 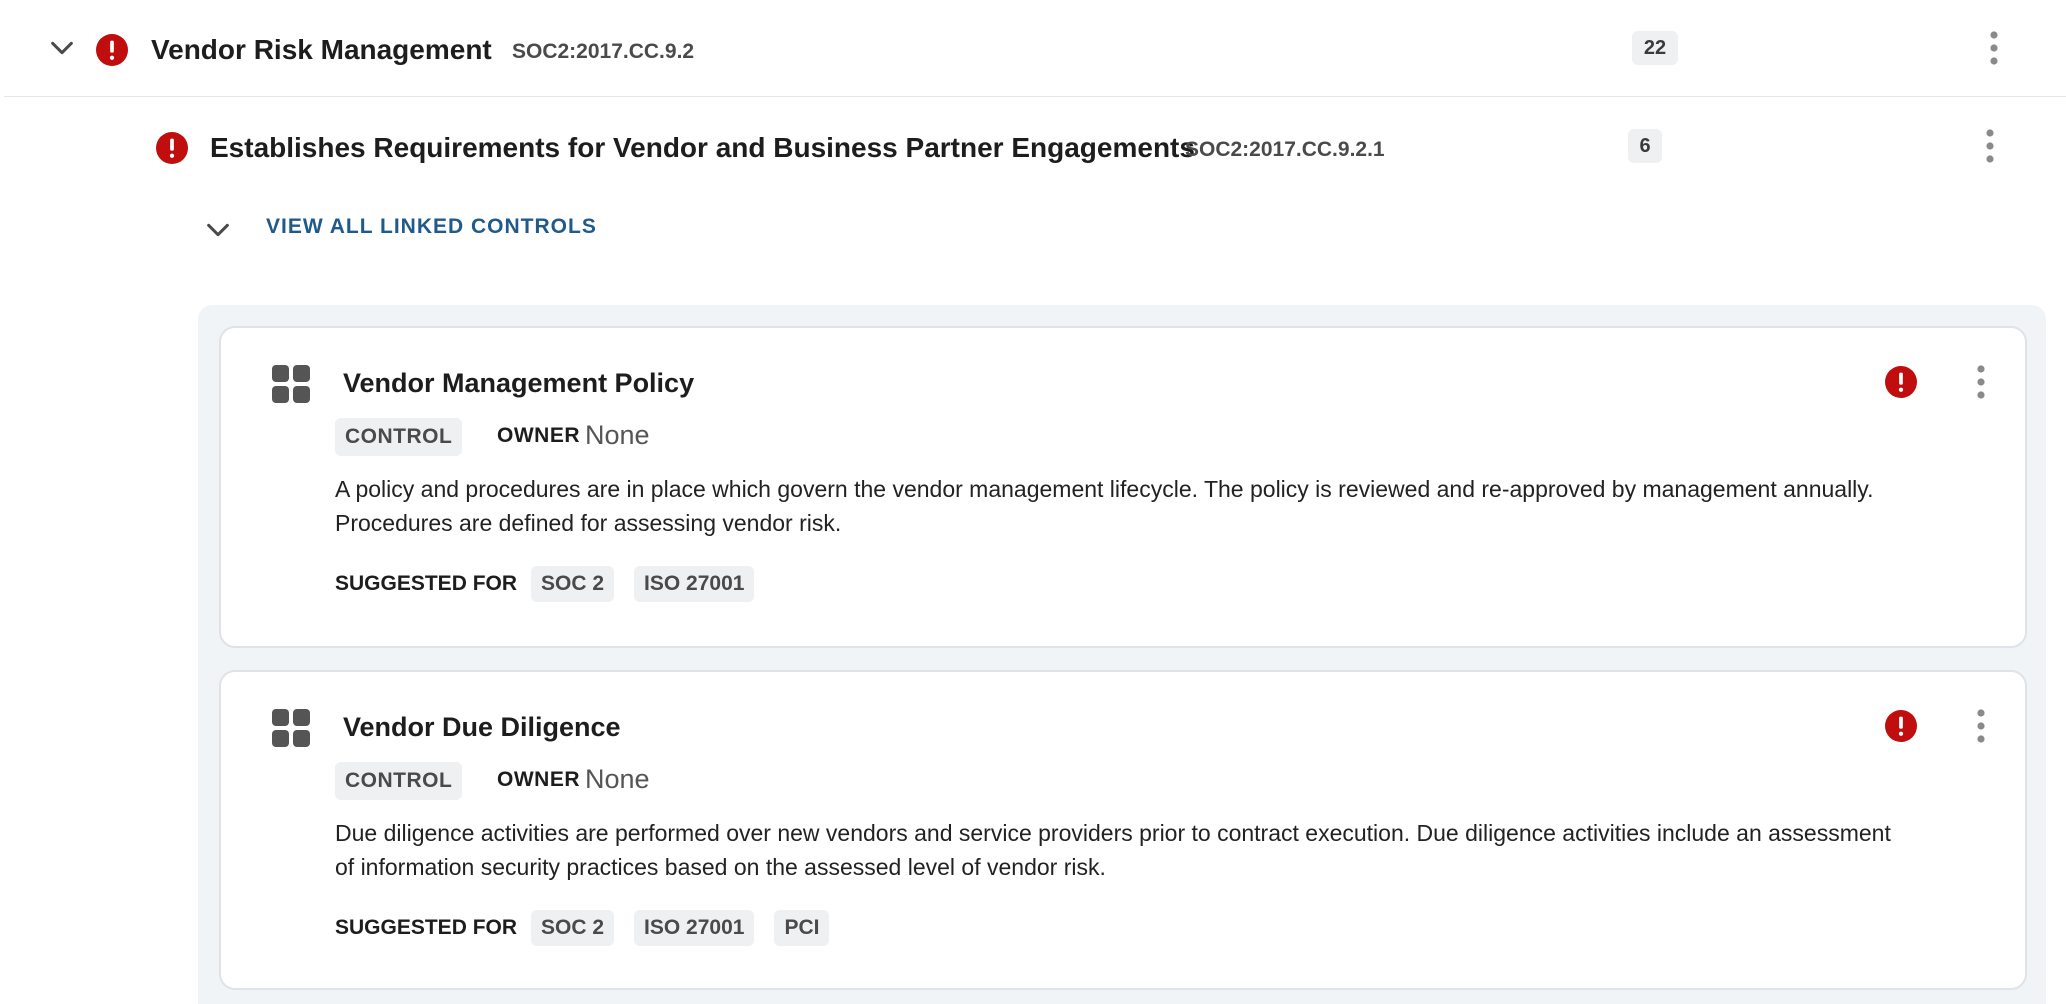 What do you see at coordinates (802, 928) in the screenshot?
I see `framework-tag: PCI` at bounding box center [802, 928].